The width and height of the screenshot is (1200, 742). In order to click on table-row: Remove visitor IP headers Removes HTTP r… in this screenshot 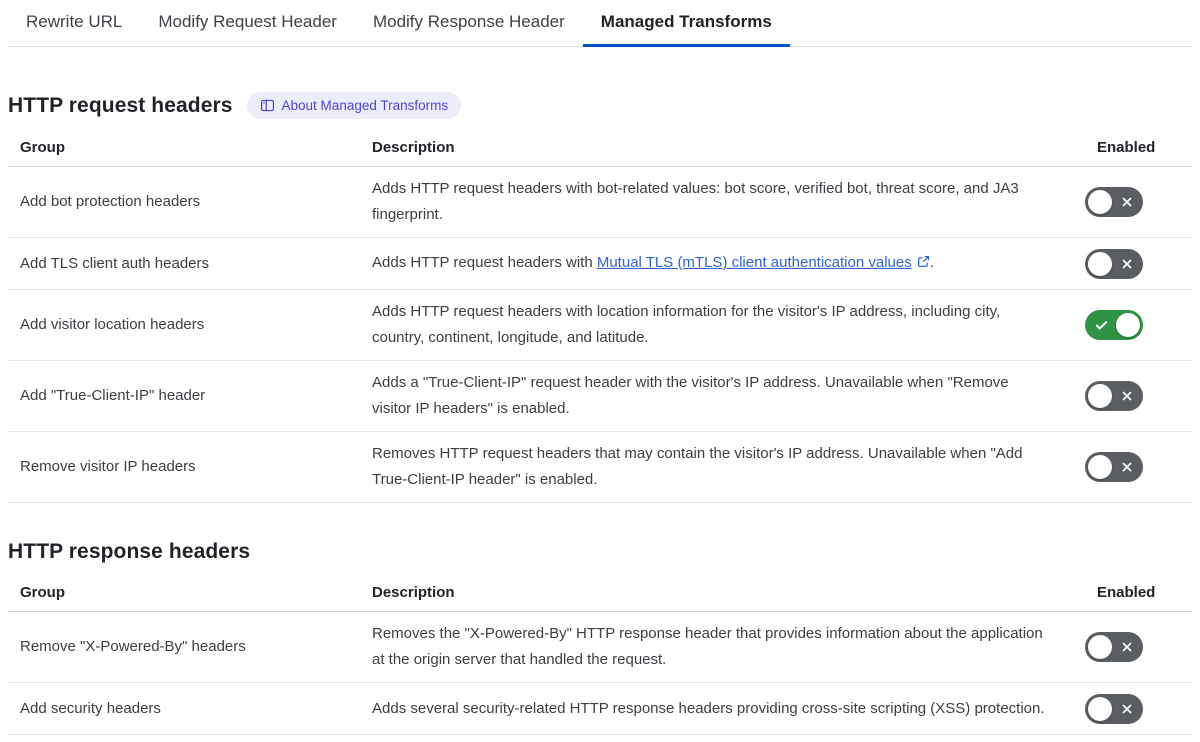, I will do `click(600, 467)`.